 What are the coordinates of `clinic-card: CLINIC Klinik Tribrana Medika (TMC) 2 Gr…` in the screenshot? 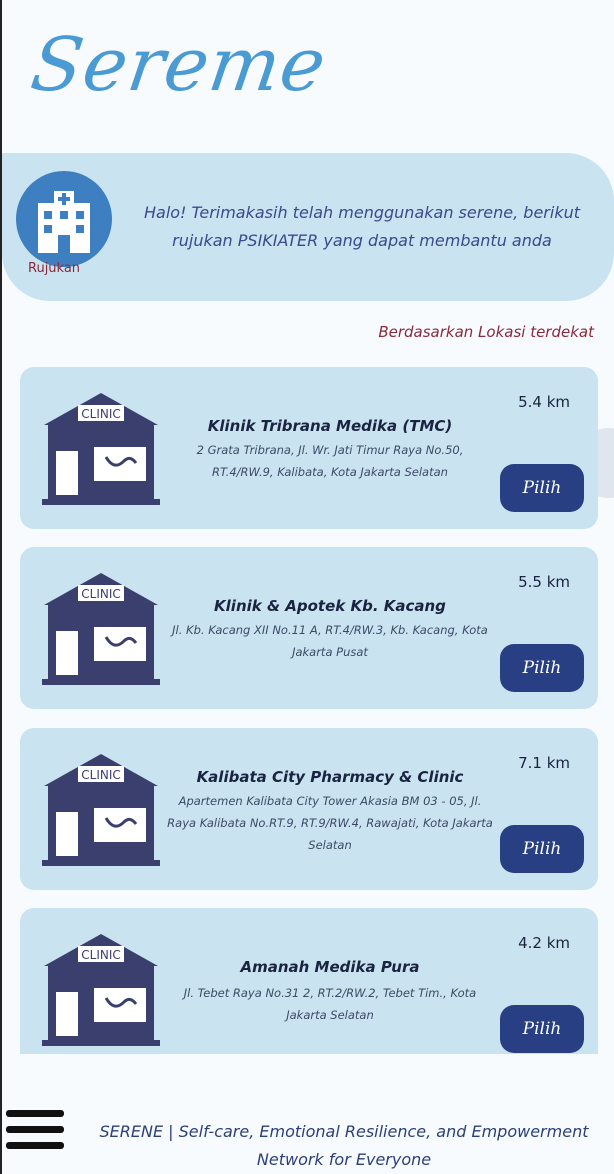 It's located at (309, 448).